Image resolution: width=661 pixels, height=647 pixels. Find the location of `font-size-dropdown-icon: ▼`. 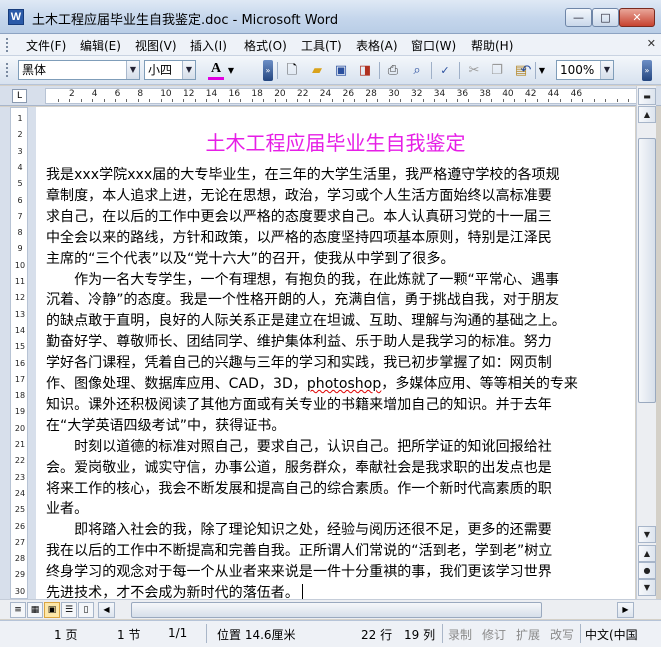

font-size-dropdown-icon: ▼ is located at coordinates (188, 70).